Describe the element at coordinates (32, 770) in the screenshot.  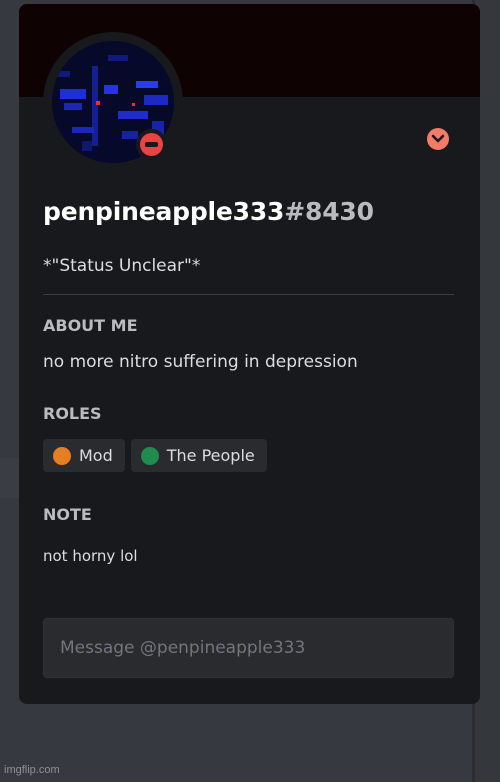
I see `watermark: imgflip.com` at that location.